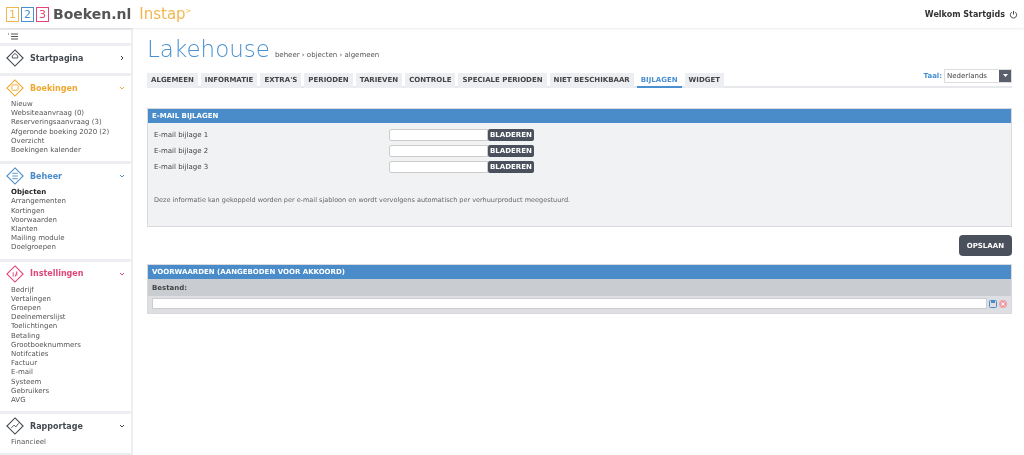 Image resolution: width=1024 pixels, height=455 pixels. Describe the element at coordinates (71, 426) in the screenshot. I see `section-title: Rapportage` at that location.